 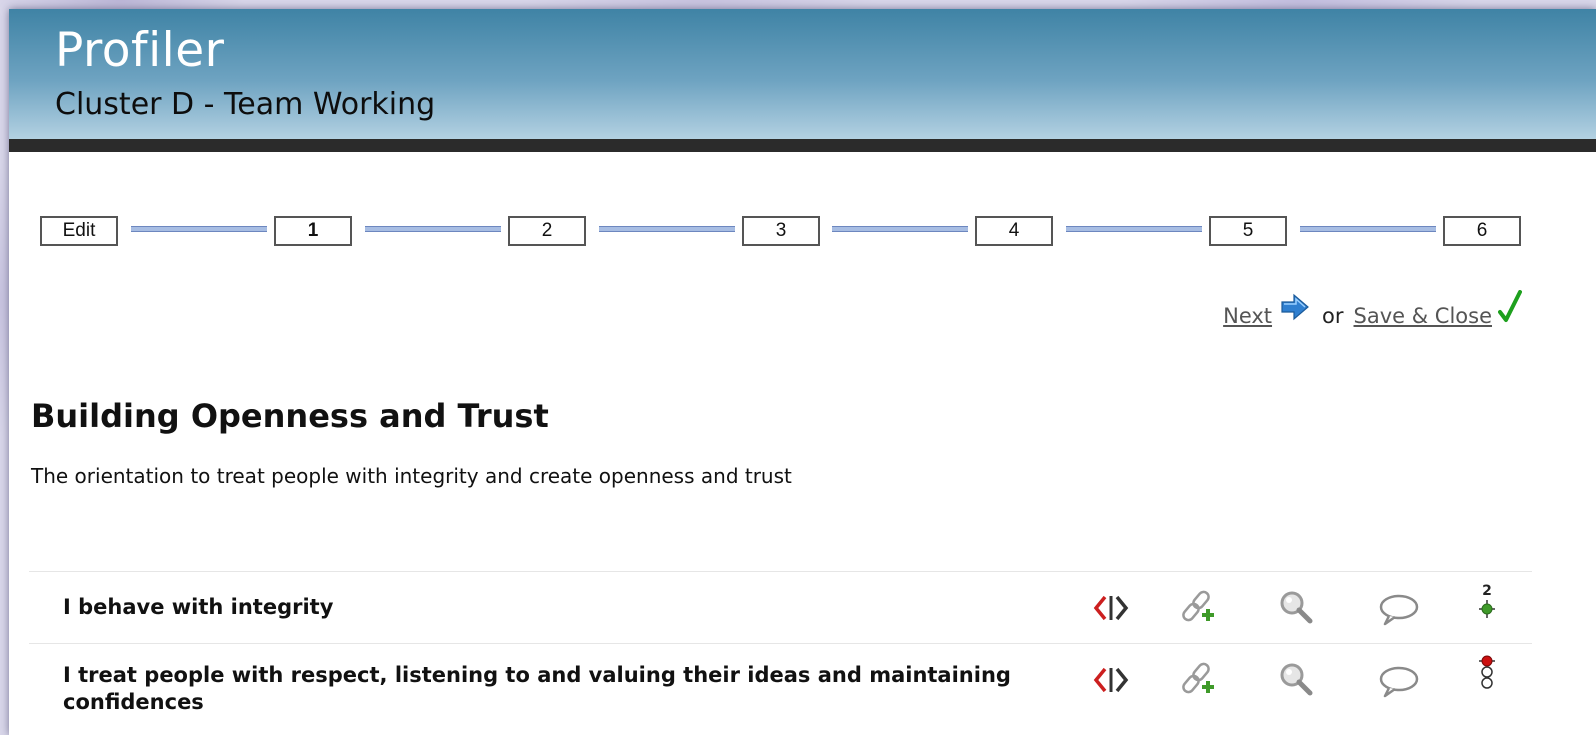 I want to click on section-title: Building Openness and Trust, so click(x=290, y=416).